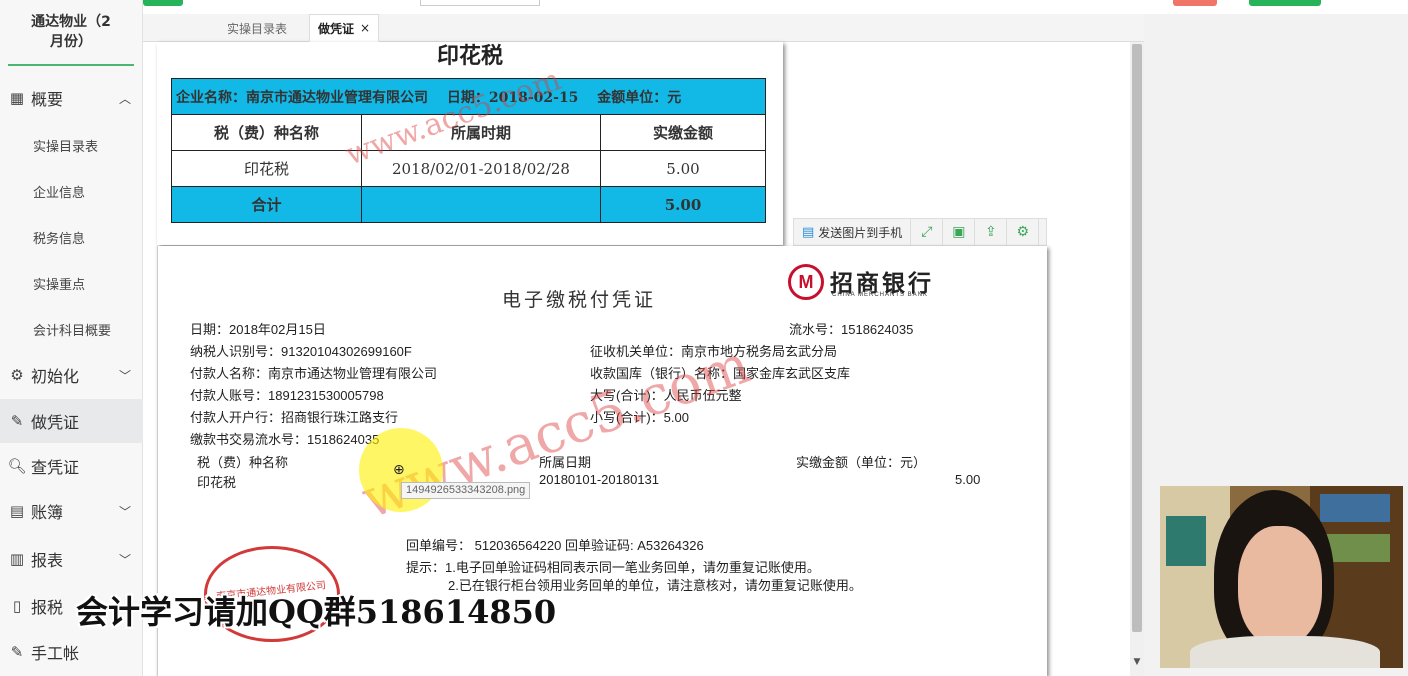  Describe the element at coordinates (55, 422) in the screenshot. I see `nav-make-voucher-label: 做凭证` at that location.